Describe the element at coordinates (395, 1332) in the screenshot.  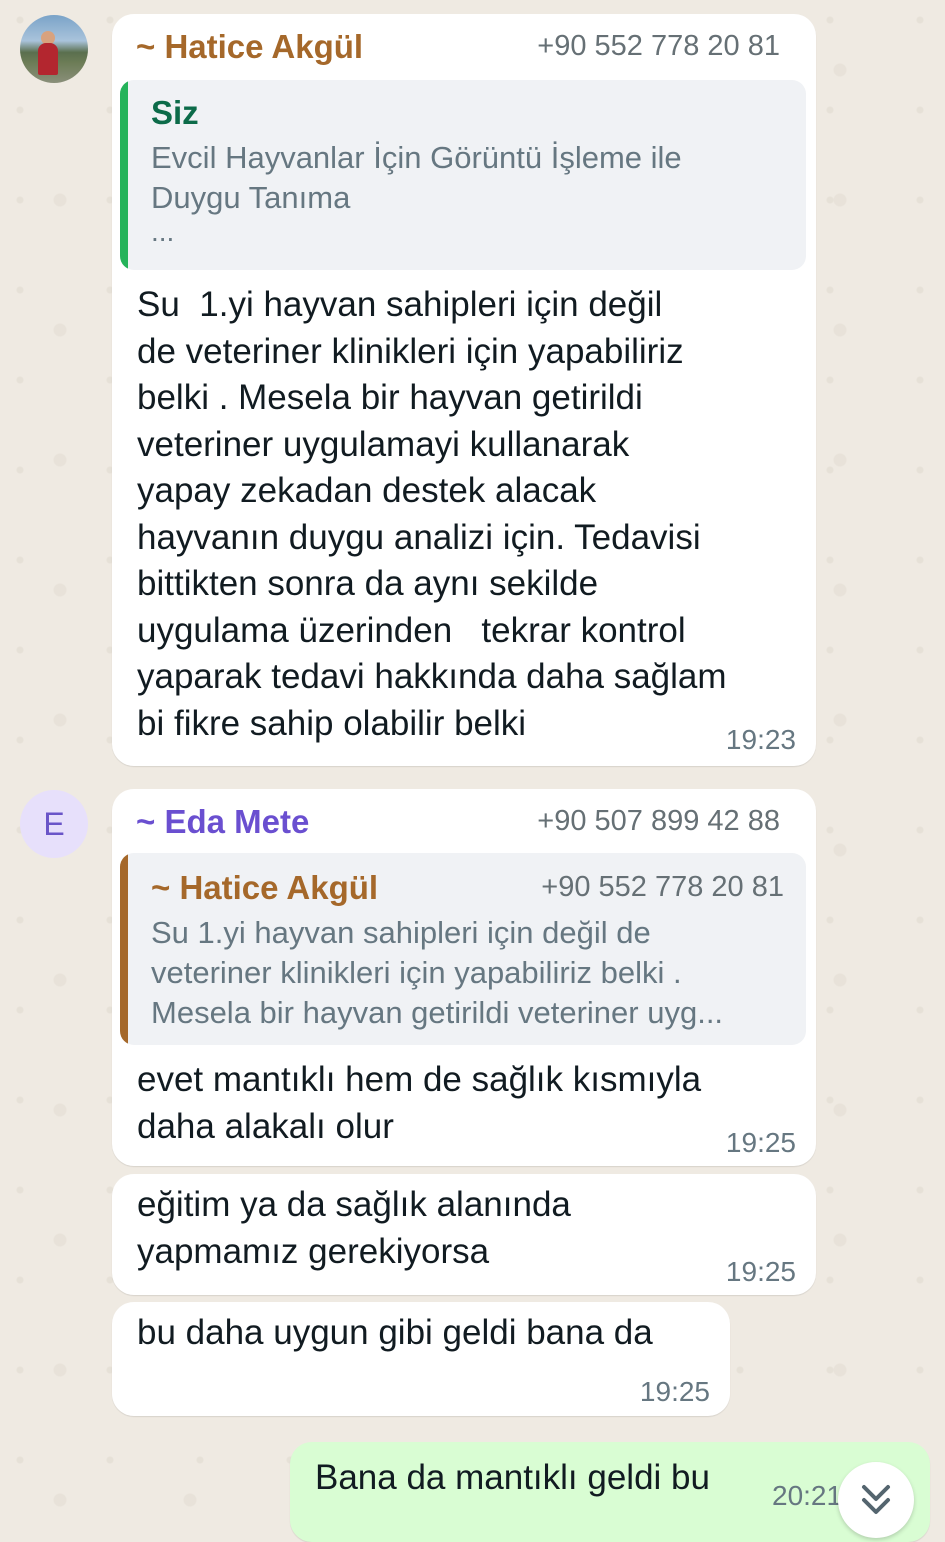
I see `message-text: bu daha uygun gibi geldi bana da` at that location.